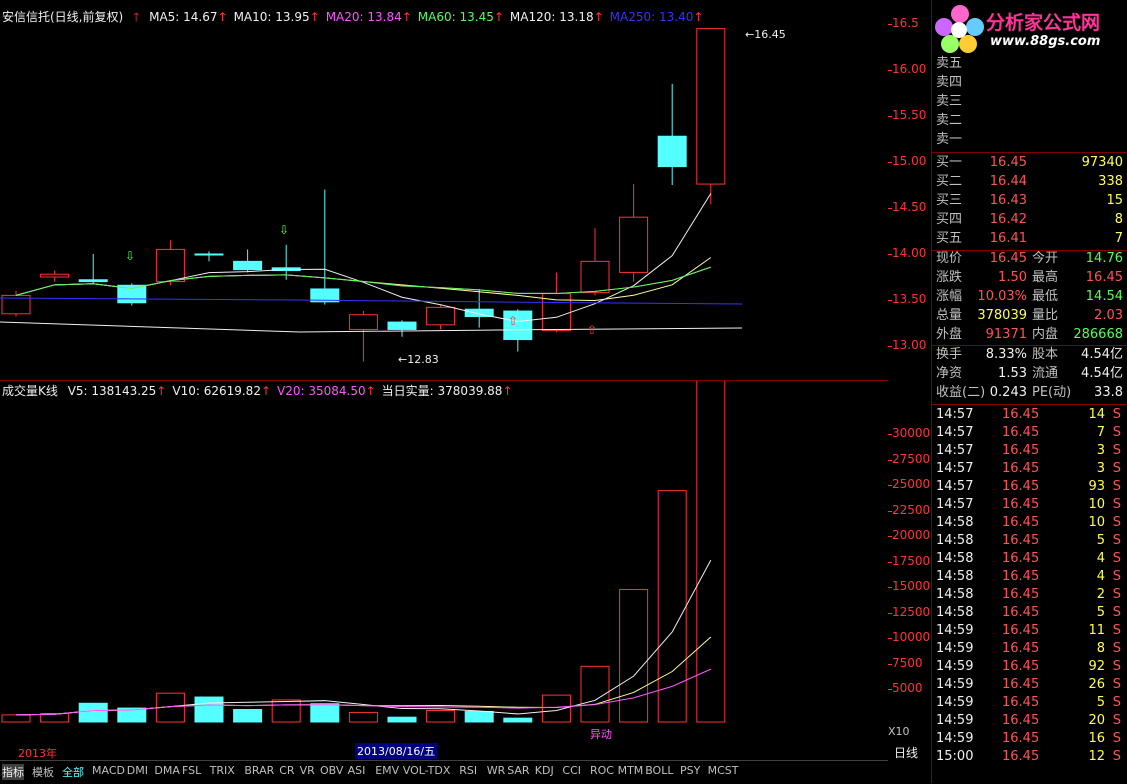  What do you see at coordinates (1029, 182) in the screenshot?
I see `buy-level-row: 买二 16.44 338` at bounding box center [1029, 182].